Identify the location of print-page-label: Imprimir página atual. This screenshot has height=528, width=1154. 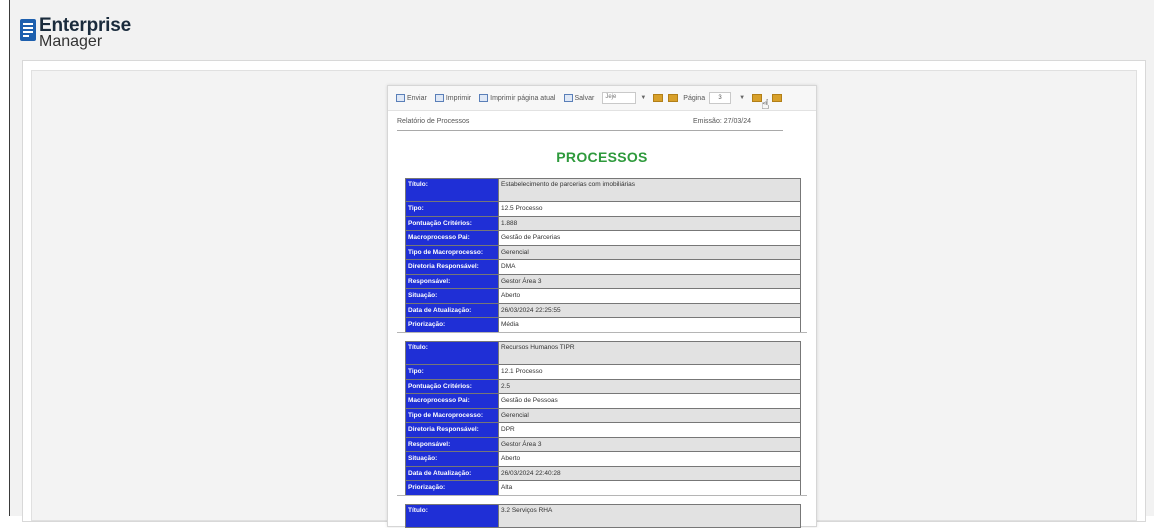
(523, 98).